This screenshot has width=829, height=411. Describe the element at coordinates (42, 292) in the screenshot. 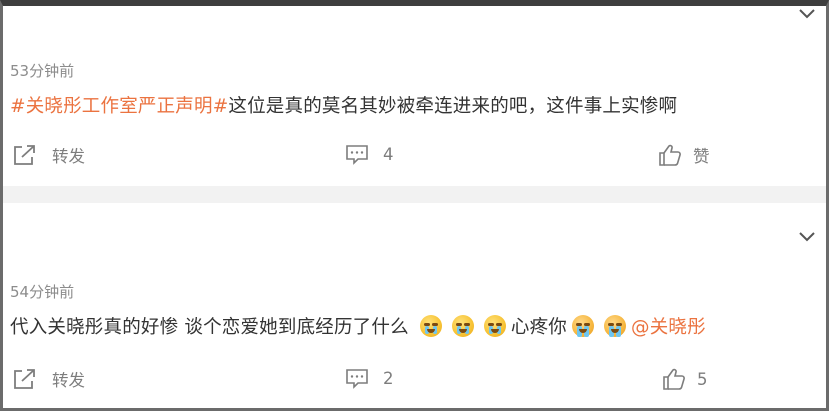

I see `comment-time: 54分钟前` at that location.